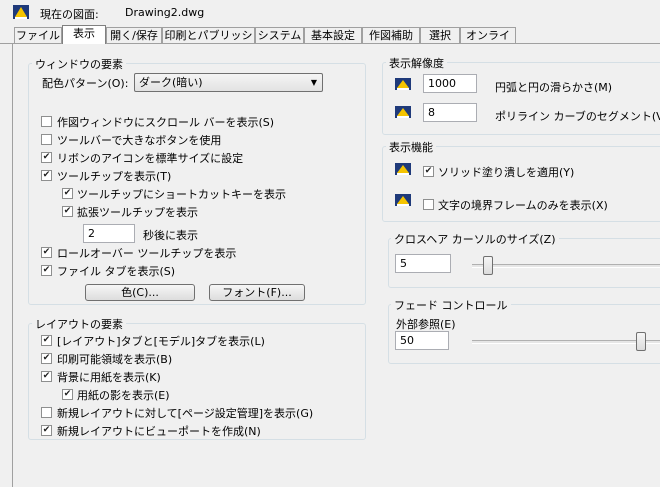  What do you see at coordinates (506, 172) in the screenshot?
I see `solid-fill-label: ソリッド塗り潰しを適用(Y)` at bounding box center [506, 172].